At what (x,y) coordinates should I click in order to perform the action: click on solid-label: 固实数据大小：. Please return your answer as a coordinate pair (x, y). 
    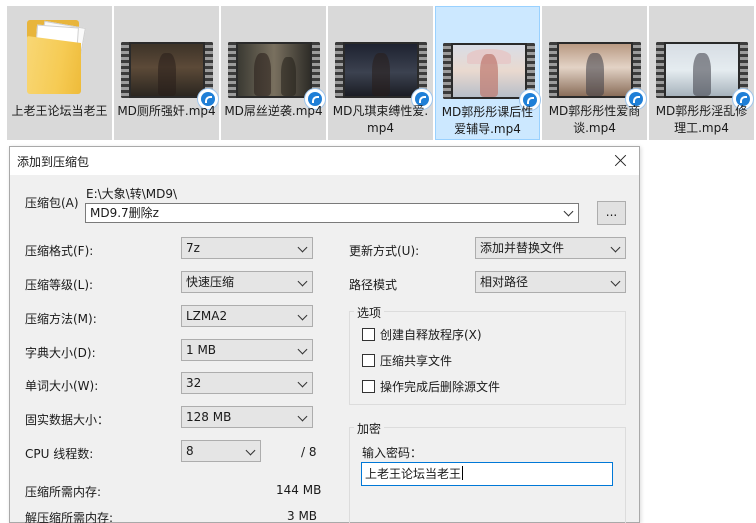
    Looking at the image, I should click on (67, 420).